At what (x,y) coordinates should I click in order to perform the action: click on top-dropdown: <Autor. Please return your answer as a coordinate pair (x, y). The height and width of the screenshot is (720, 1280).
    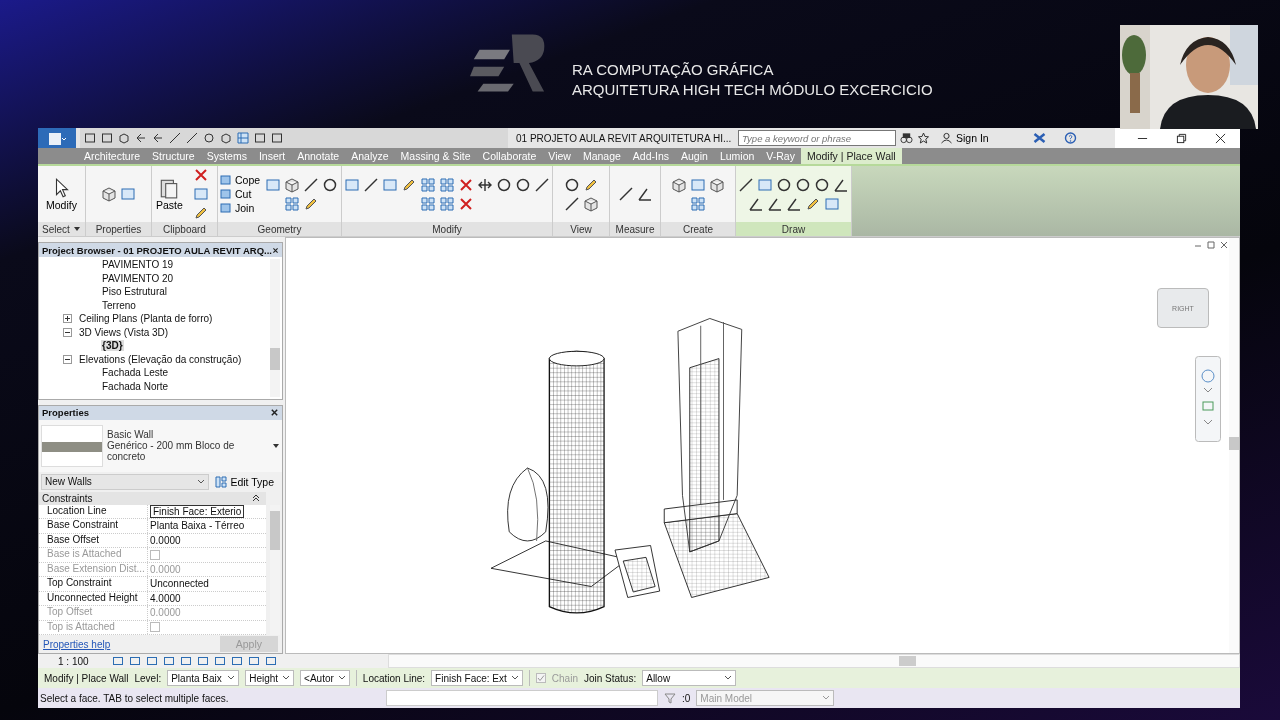
    Looking at the image, I should click on (325, 678).